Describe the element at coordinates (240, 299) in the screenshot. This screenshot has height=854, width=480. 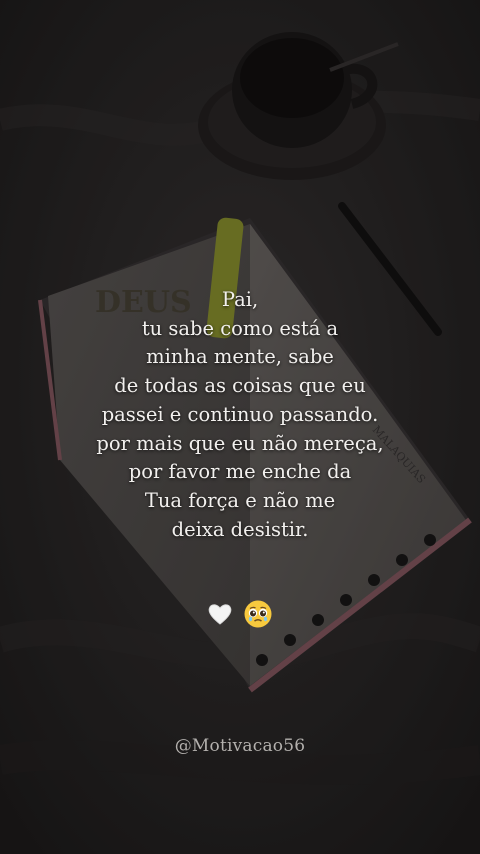
I see `quote-line: Pai,` at that location.